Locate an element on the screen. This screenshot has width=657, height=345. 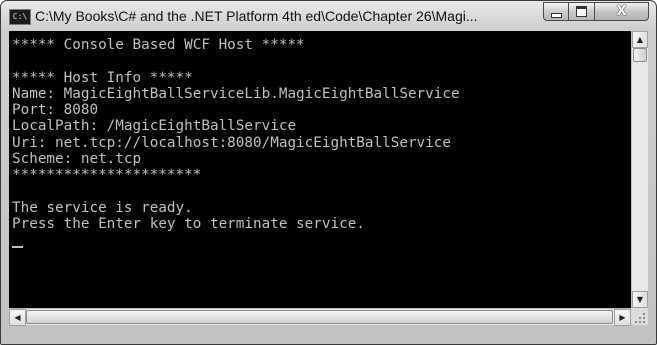
vertical-scroll-thumb is located at coordinates (640, 55).